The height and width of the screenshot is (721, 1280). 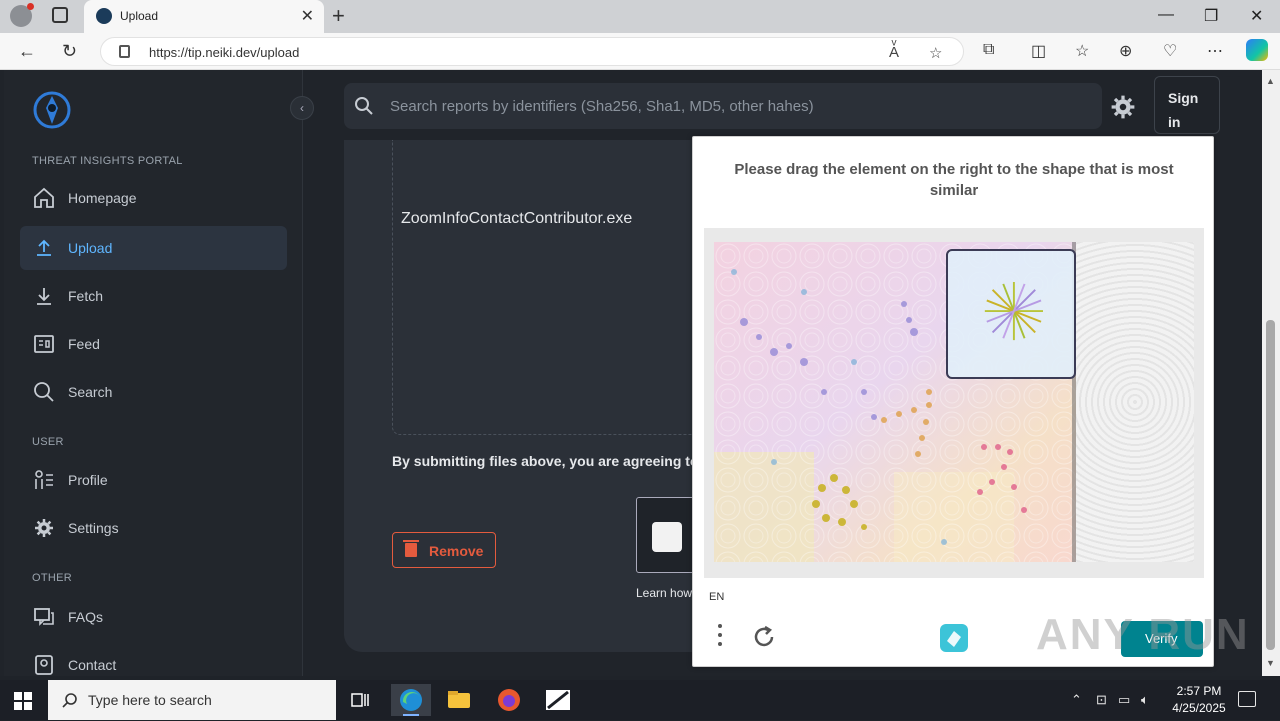 I want to click on taskbar-search-placeholder: Type here to search, so click(x=150, y=700).